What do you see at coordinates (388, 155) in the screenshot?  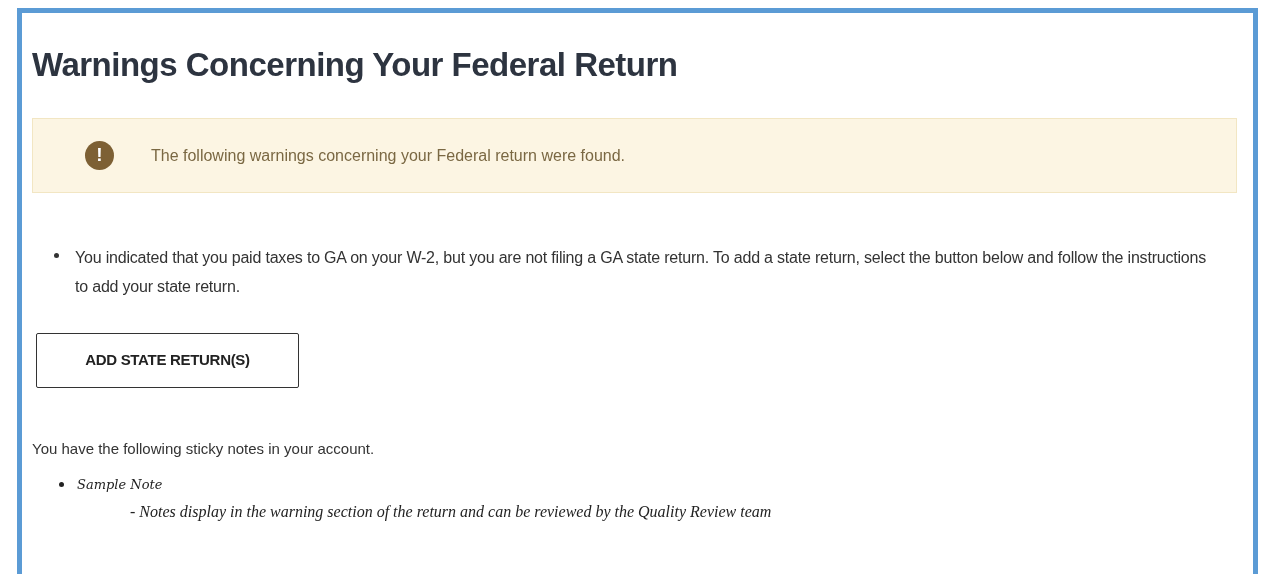 I see `alert-message: The following warnings concerning your Federal return were found.` at bounding box center [388, 155].